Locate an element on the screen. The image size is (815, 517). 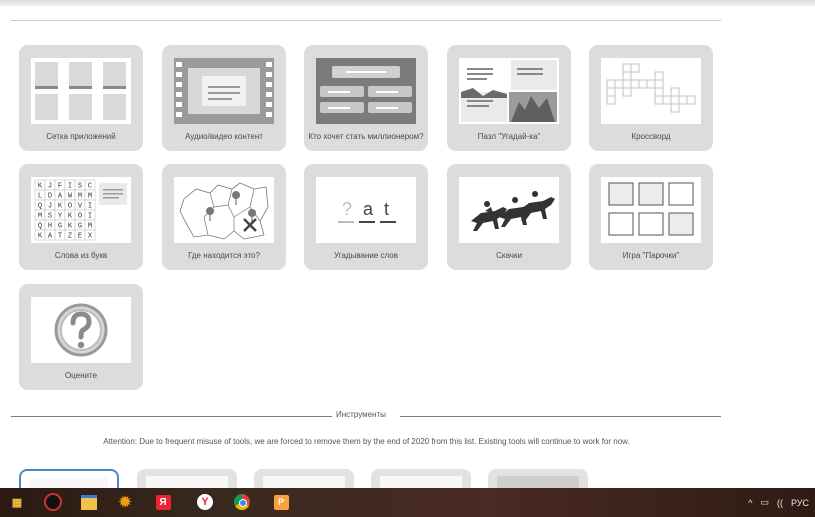
hidden-letter: ? is located at coordinates (347, 209).